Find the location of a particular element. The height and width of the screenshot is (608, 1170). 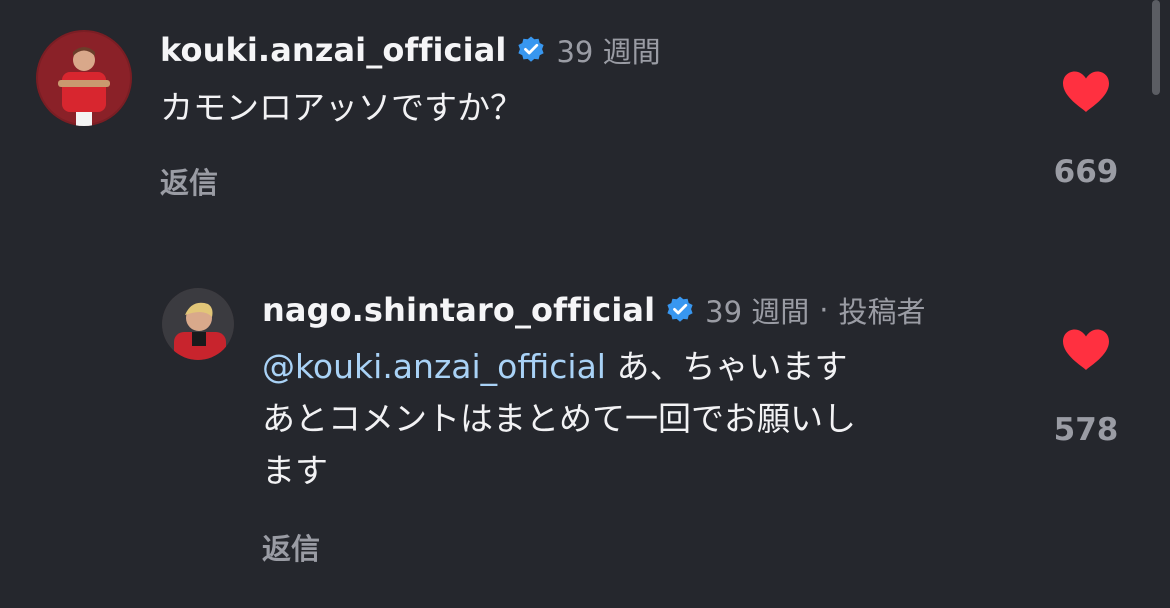

like-control: 578 is located at coordinates (1086, 388).